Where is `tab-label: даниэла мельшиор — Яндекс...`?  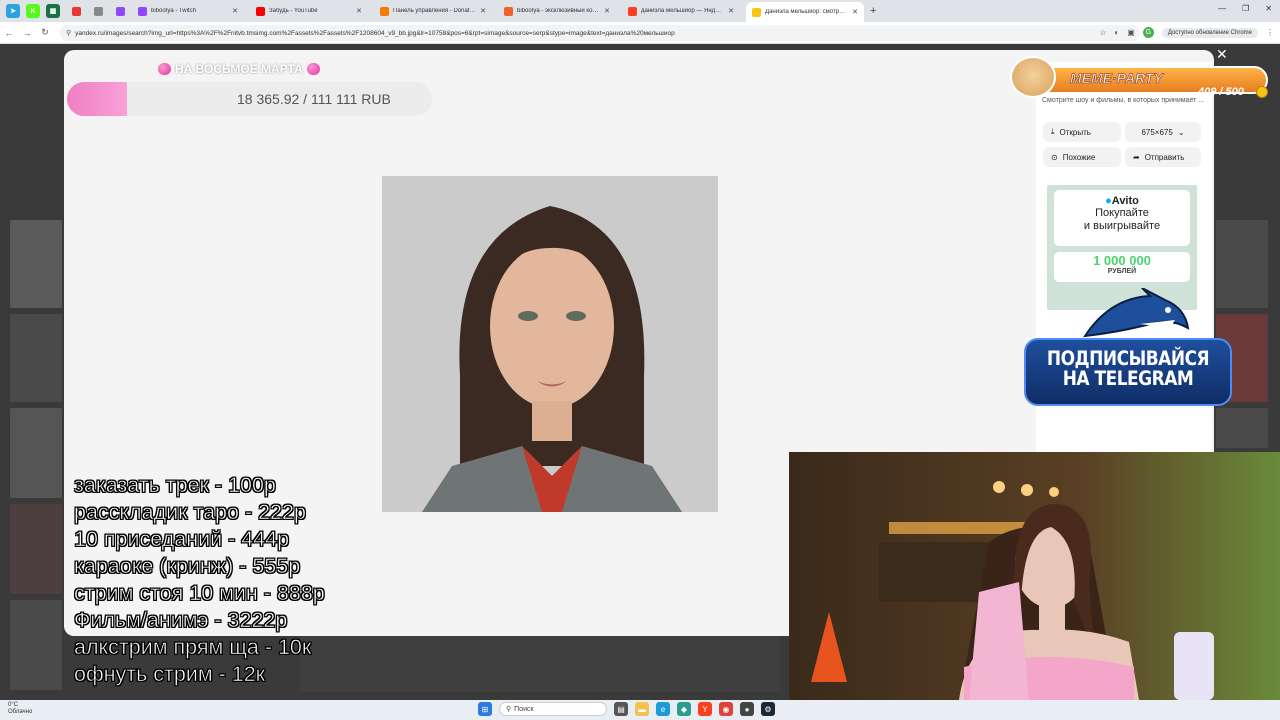
tab-label: даниэла мельшиор — Яндекс... is located at coordinates (683, 11).